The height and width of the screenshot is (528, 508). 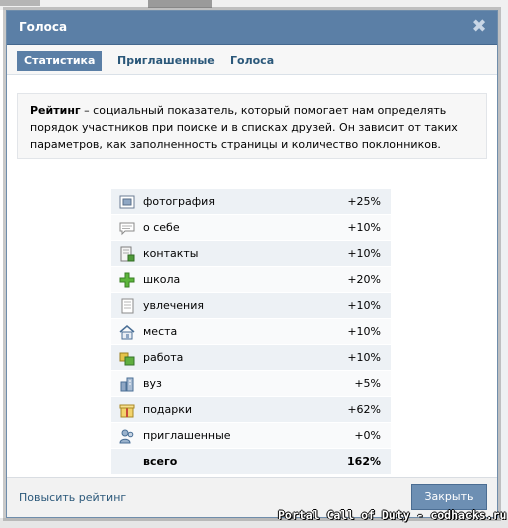 I want to click on university-icon, so click(x=127, y=384).